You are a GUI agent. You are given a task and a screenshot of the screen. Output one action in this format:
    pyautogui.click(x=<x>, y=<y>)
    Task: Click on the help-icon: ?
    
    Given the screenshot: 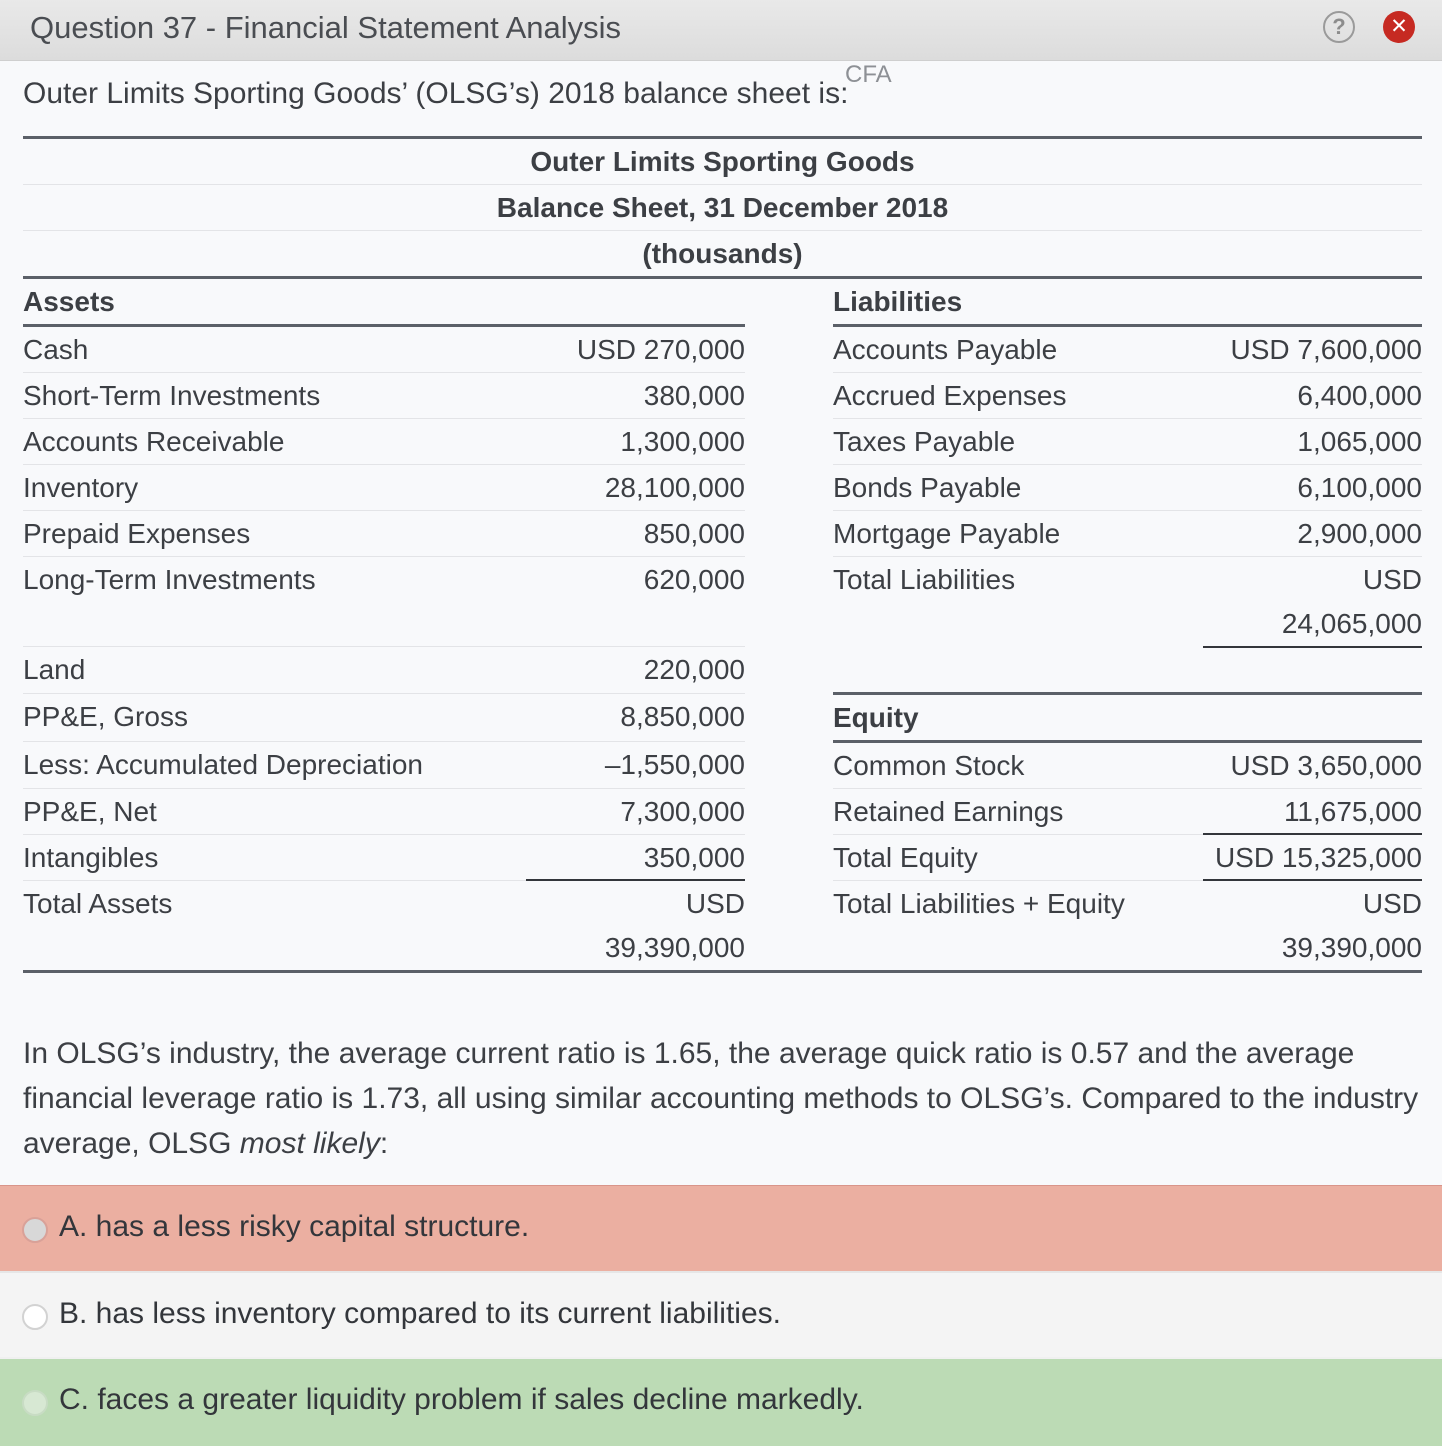 What is the action you would take?
    pyautogui.click(x=1339, y=27)
    